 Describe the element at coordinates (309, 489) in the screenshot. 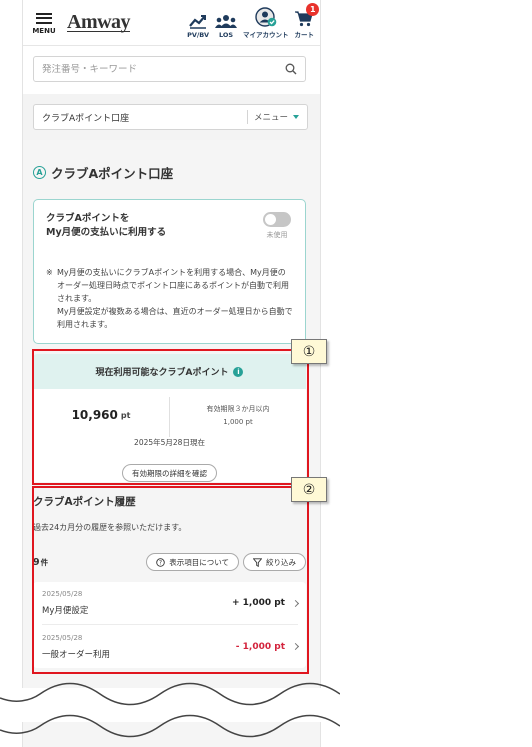

I see `callout-2: ②` at that location.